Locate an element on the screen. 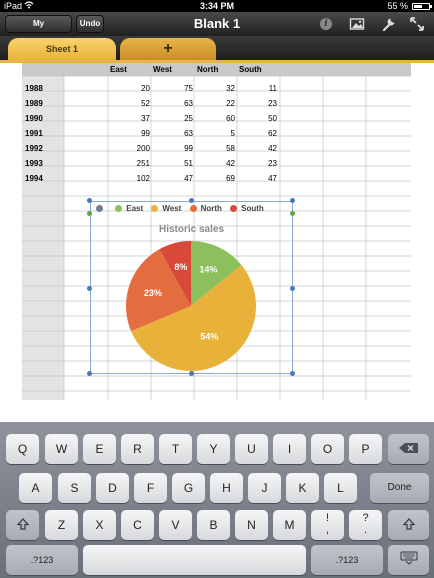 The width and height of the screenshot is (434, 578). cell-west: 51 is located at coordinates (173, 163).